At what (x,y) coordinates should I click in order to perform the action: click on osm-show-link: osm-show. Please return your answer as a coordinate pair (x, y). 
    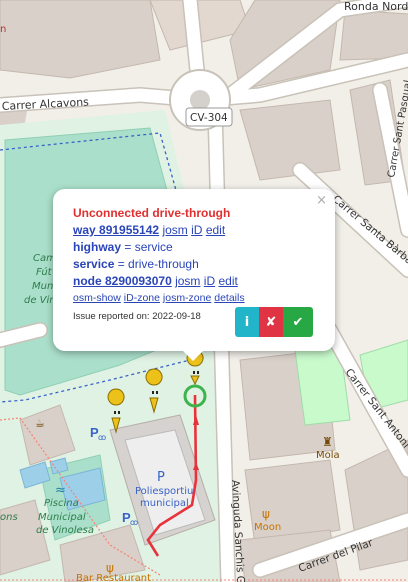
    Looking at the image, I should click on (97, 298).